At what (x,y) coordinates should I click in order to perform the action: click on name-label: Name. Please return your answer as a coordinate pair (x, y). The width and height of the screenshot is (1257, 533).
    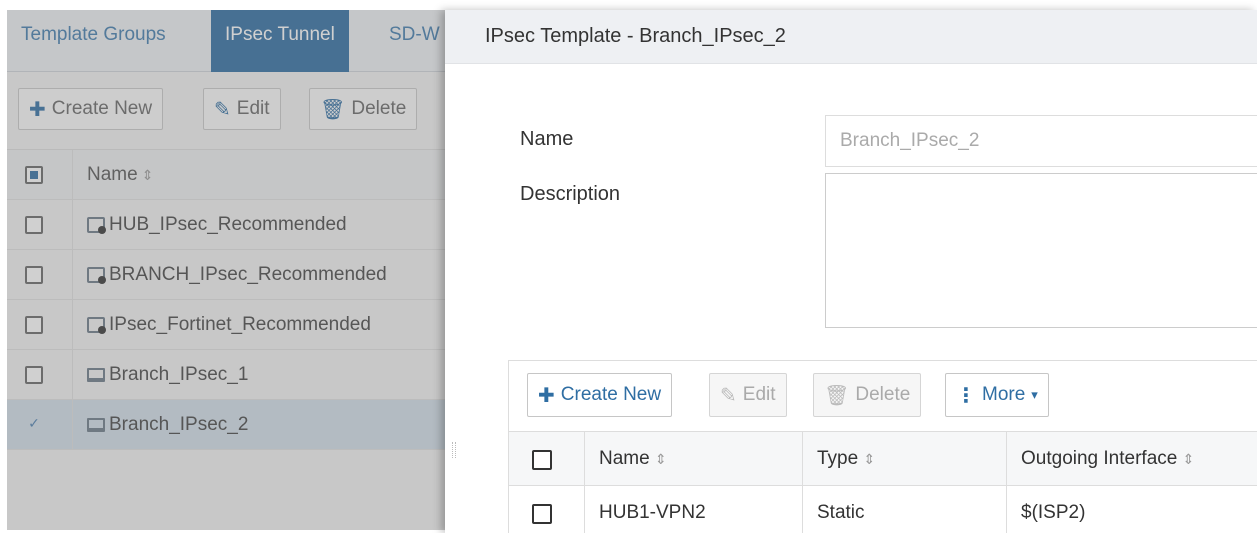
    Looking at the image, I should click on (547, 139).